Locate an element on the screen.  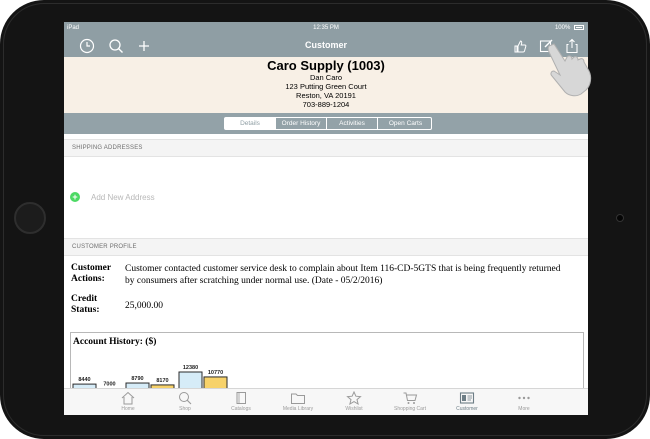
tab-shop: Shop is located at coordinates (185, 401).